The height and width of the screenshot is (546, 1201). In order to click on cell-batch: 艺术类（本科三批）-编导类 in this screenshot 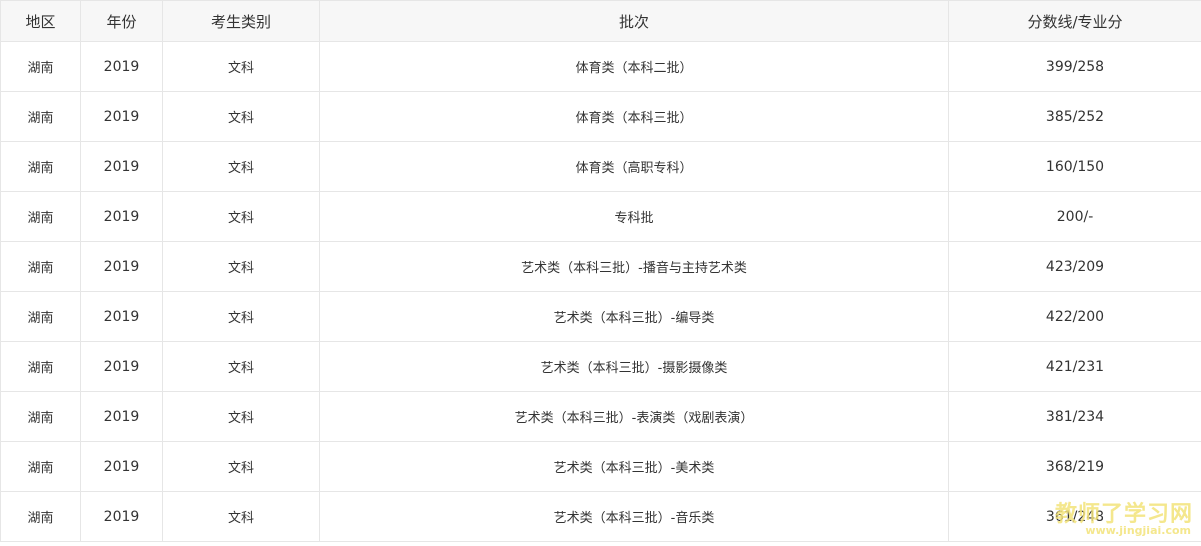, I will do `click(634, 316)`.